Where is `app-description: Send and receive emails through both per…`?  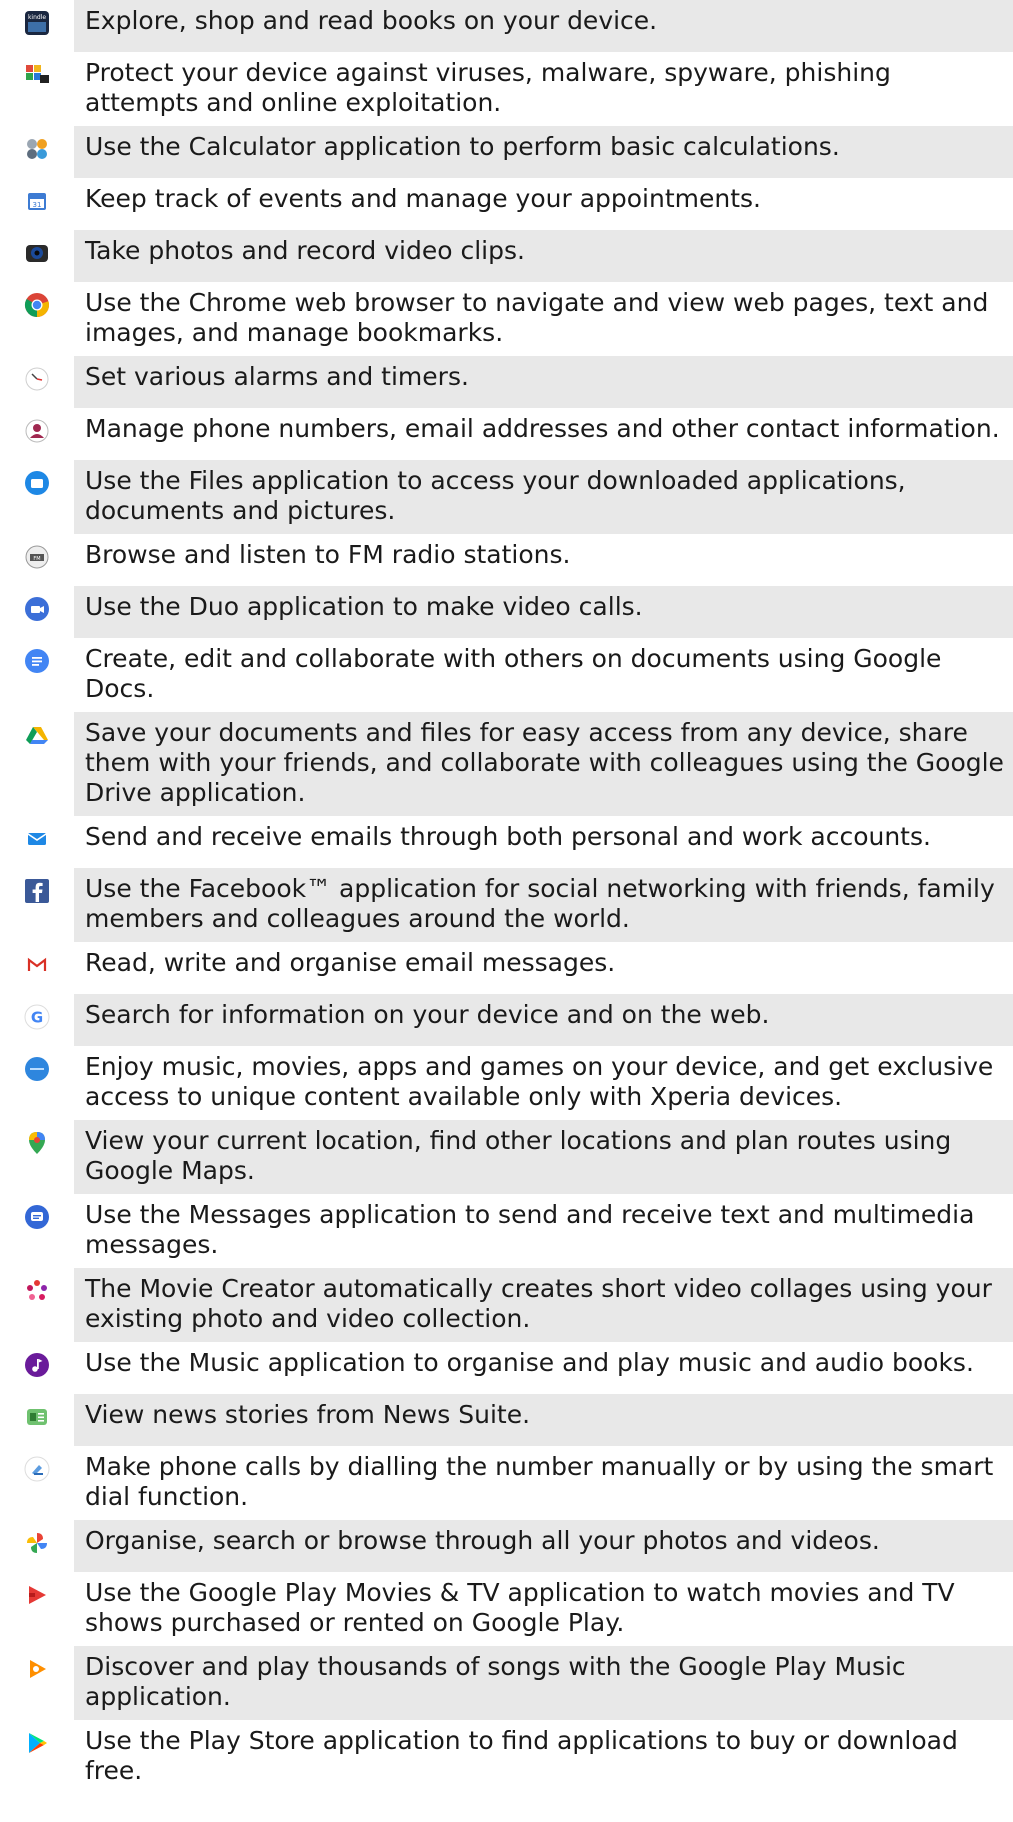
app-description: Send and receive emails through both per… is located at coordinates (508, 836).